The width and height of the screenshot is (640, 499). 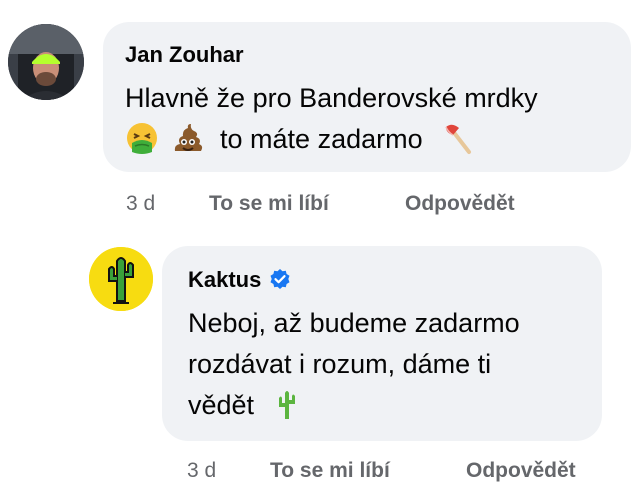 I want to click on comment-text-line: Hlavně že pro Banderovské mrdky, so click(x=331, y=98).